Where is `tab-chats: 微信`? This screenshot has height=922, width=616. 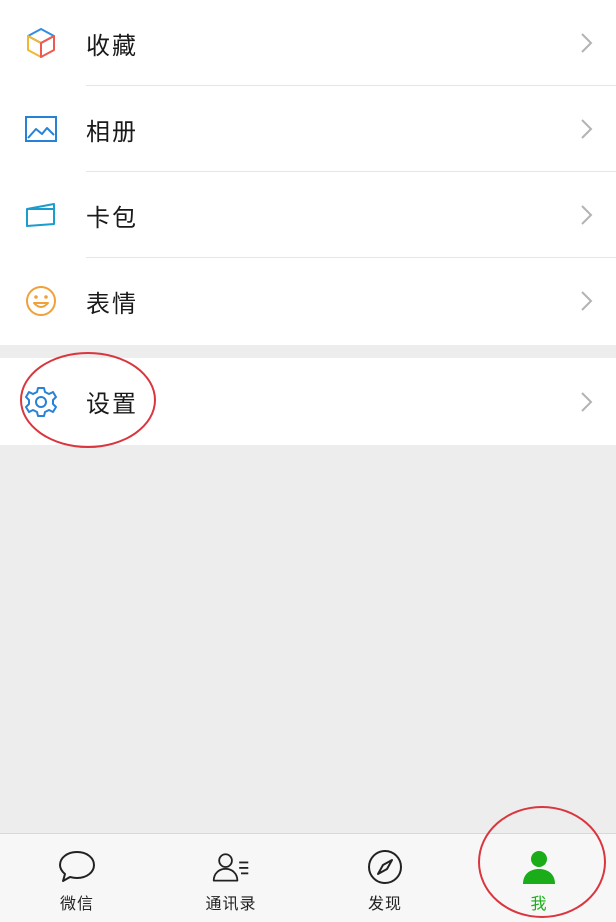 tab-chats: 微信 is located at coordinates (77, 878).